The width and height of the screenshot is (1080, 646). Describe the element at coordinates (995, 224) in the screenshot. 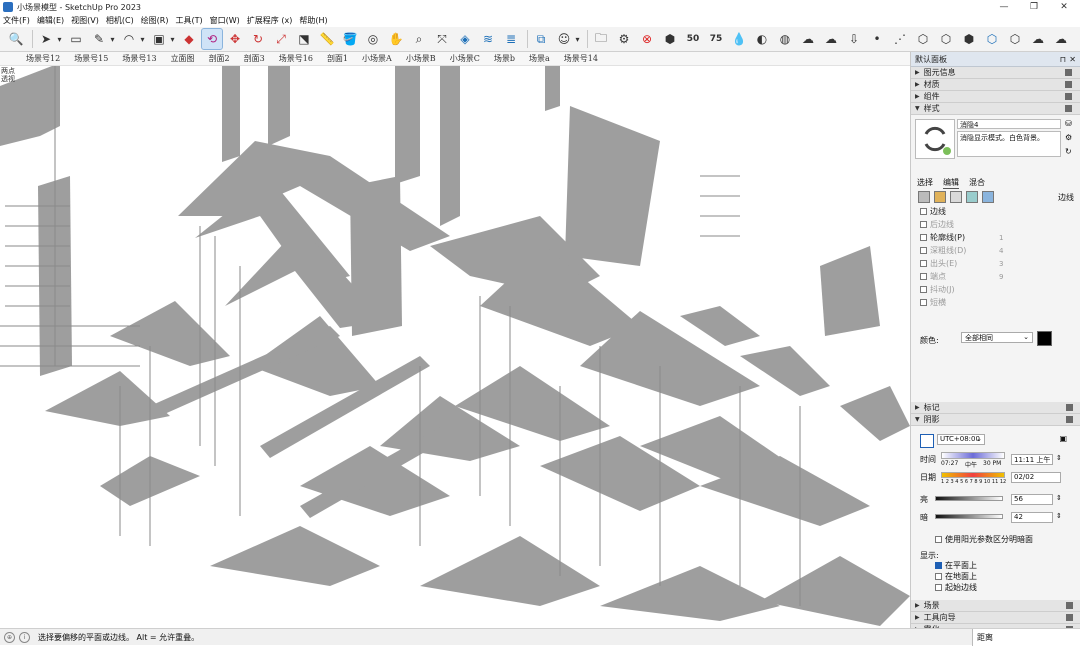

I see `edge-option-row: 后边线` at that location.